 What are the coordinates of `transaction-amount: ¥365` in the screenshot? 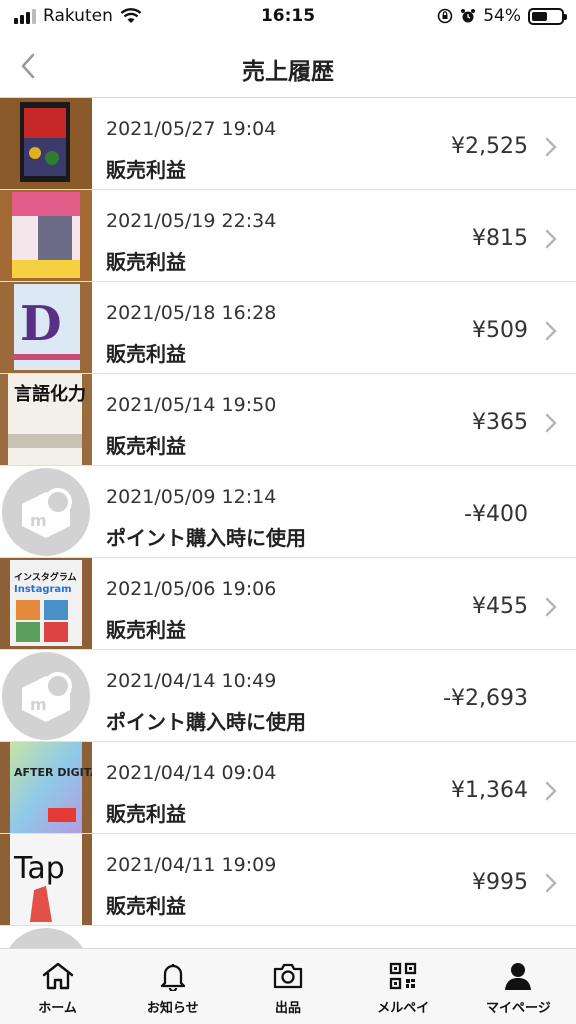 It's located at (500, 422).